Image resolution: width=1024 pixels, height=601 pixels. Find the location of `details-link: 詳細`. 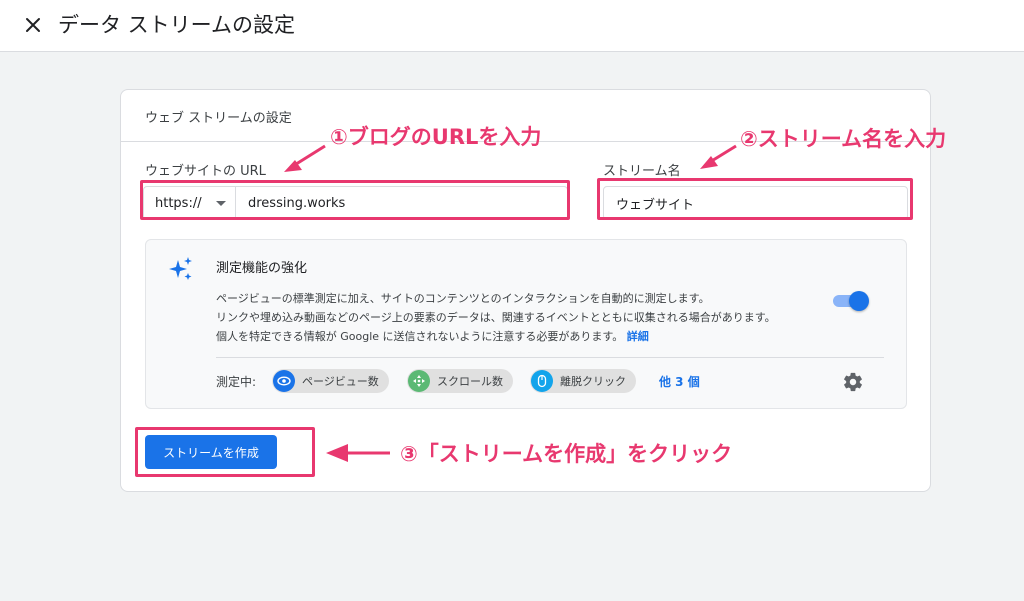

details-link: 詳細 is located at coordinates (638, 336).